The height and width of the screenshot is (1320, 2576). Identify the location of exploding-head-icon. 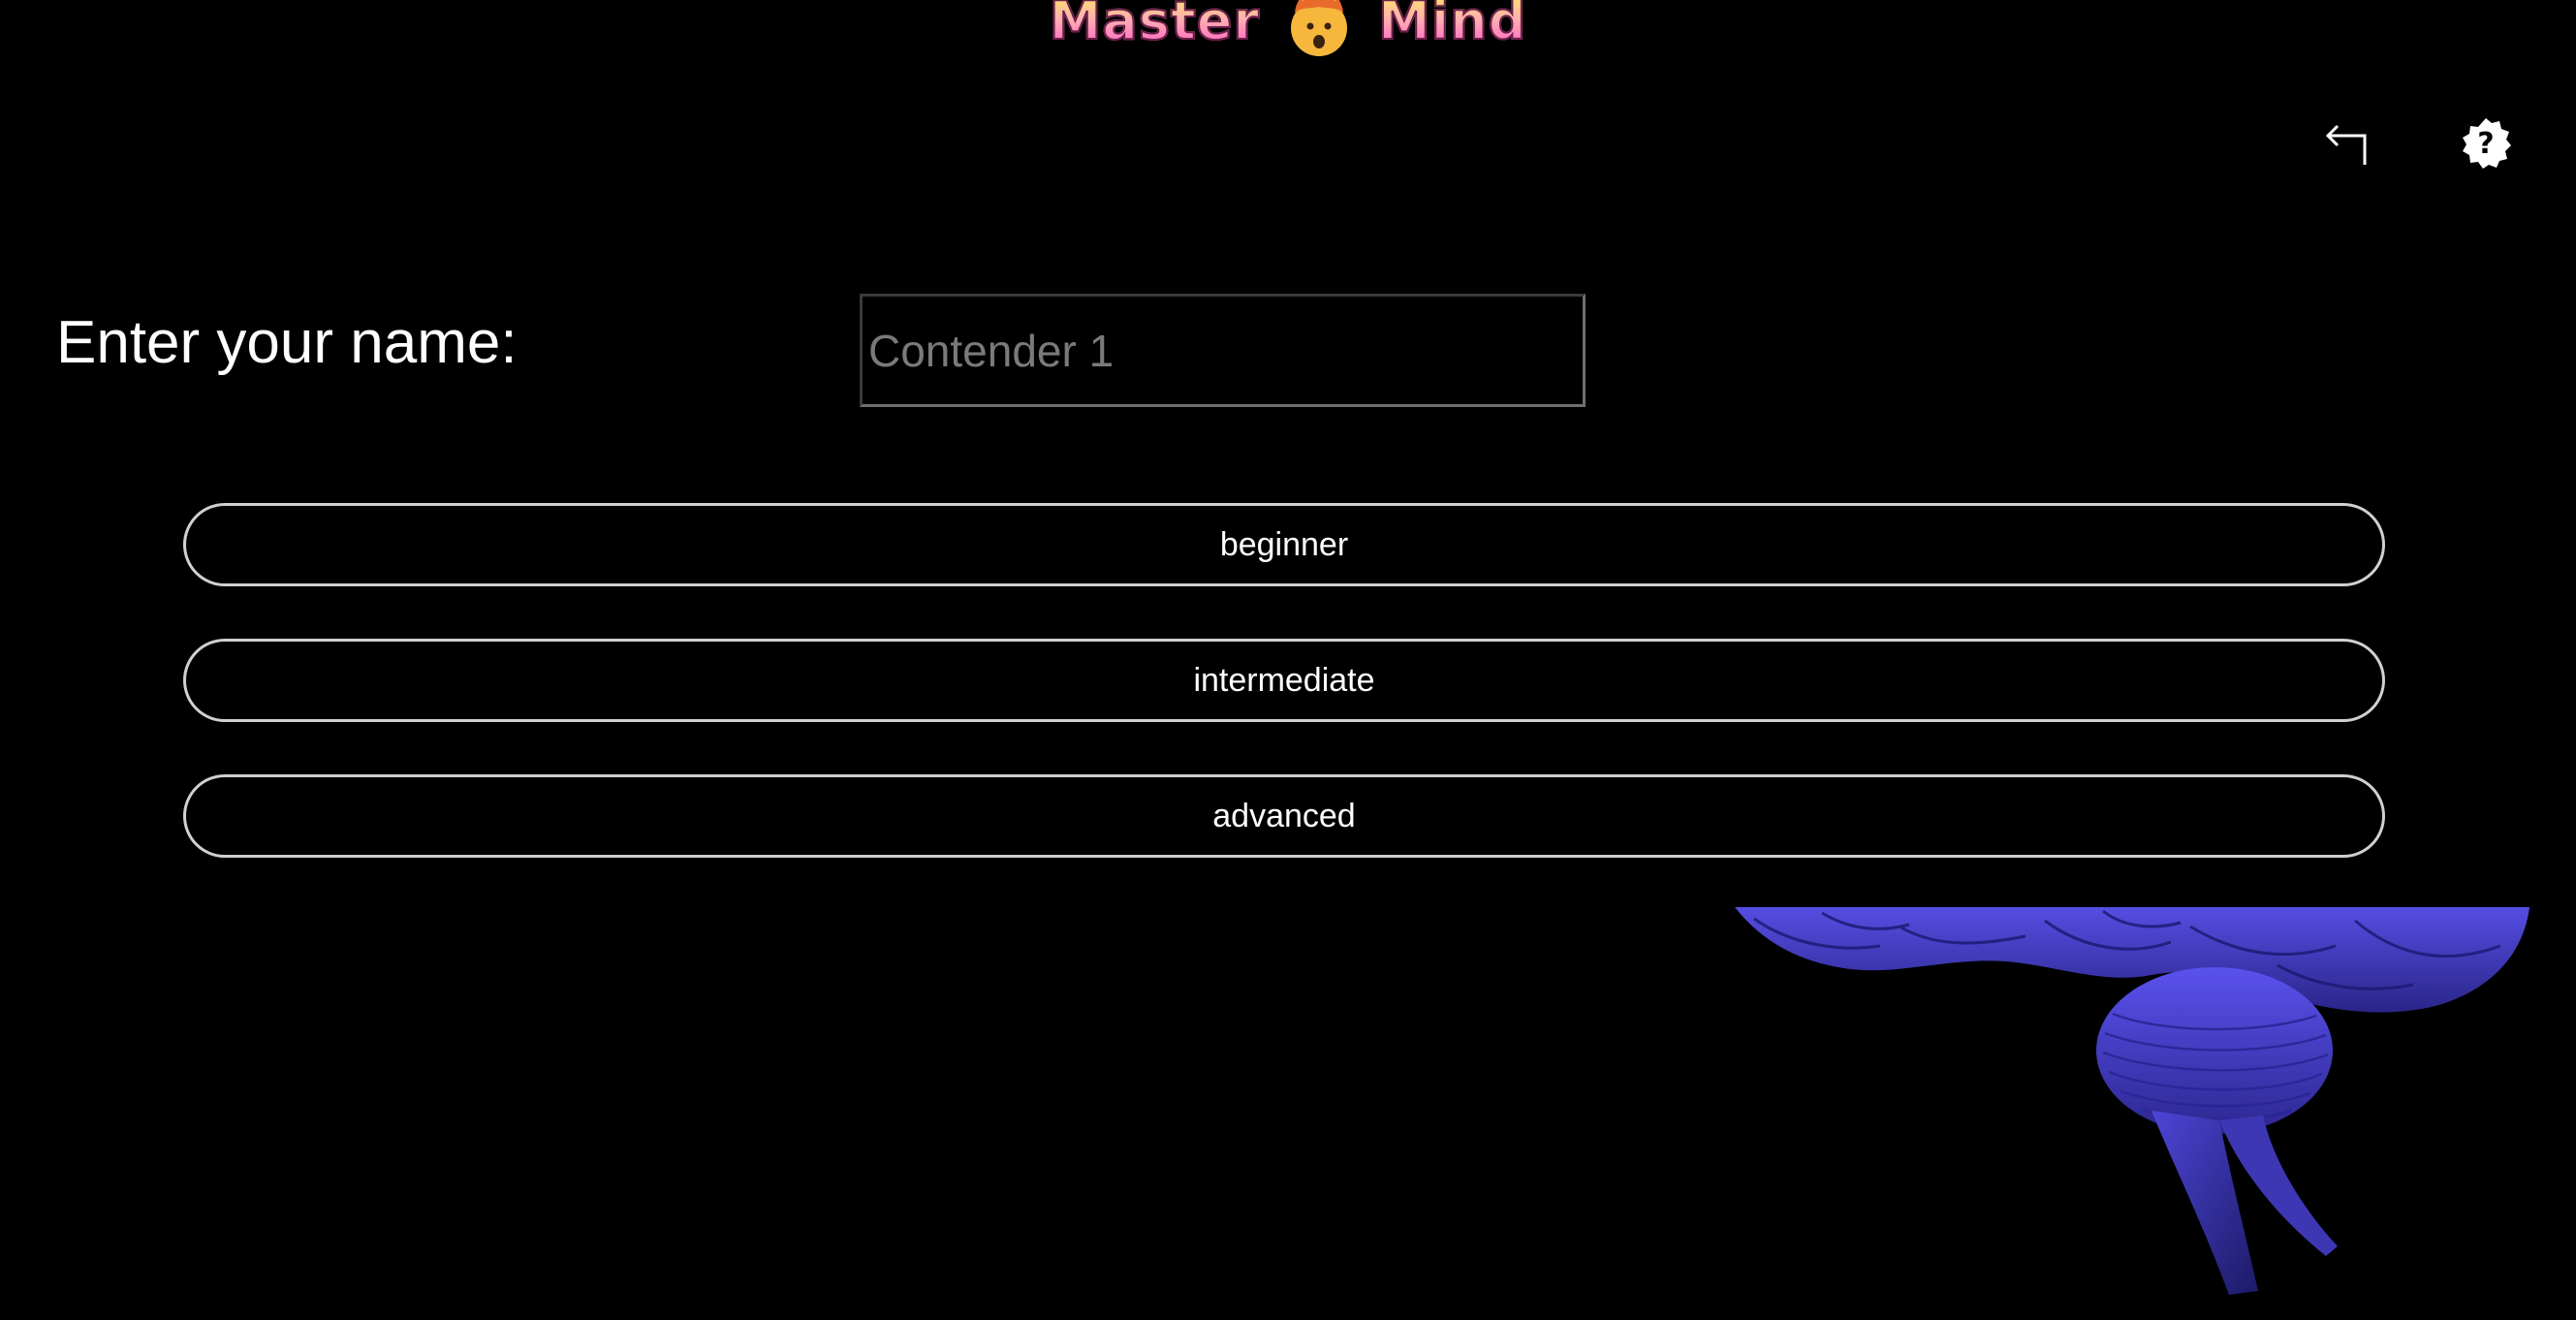
(1319, 29).